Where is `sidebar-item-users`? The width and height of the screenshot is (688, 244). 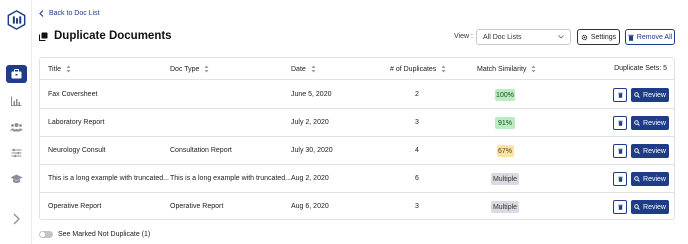 sidebar-item-users is located at coordinates (16, 127).